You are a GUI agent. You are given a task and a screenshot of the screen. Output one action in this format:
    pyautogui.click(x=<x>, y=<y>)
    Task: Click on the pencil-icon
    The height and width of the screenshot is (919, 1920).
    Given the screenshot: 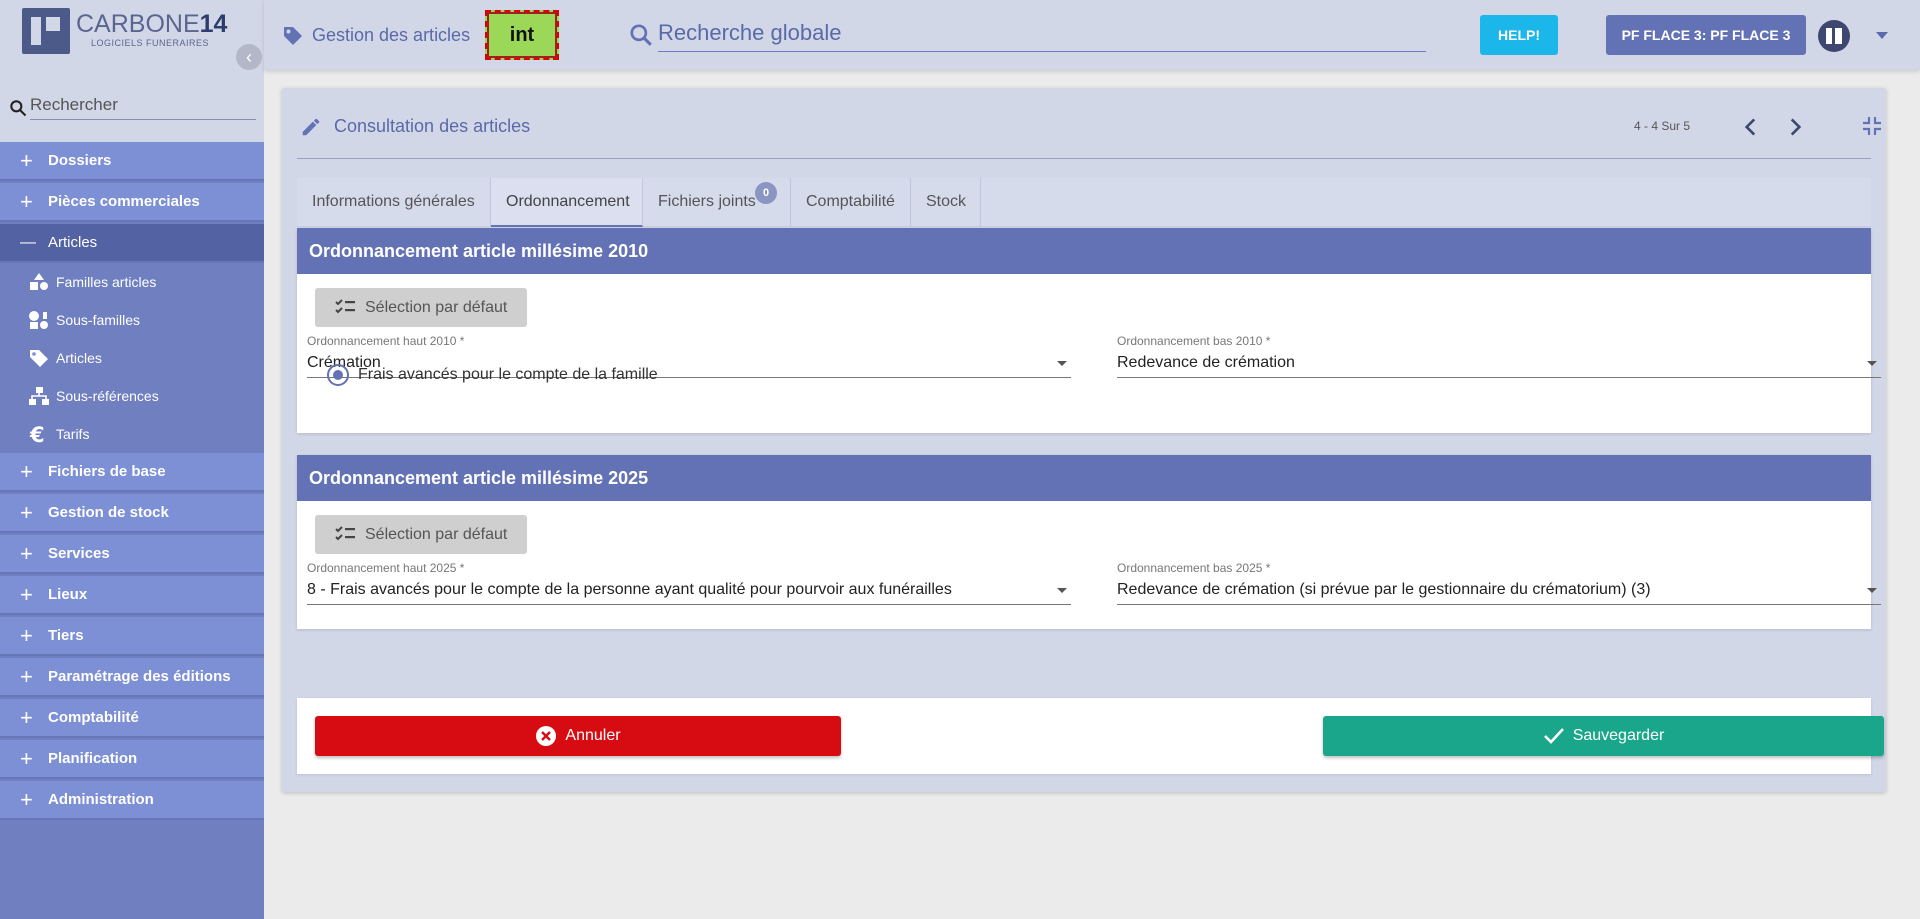 What is the action you would take?
    pyautogui.click(x=311, y=127)
    